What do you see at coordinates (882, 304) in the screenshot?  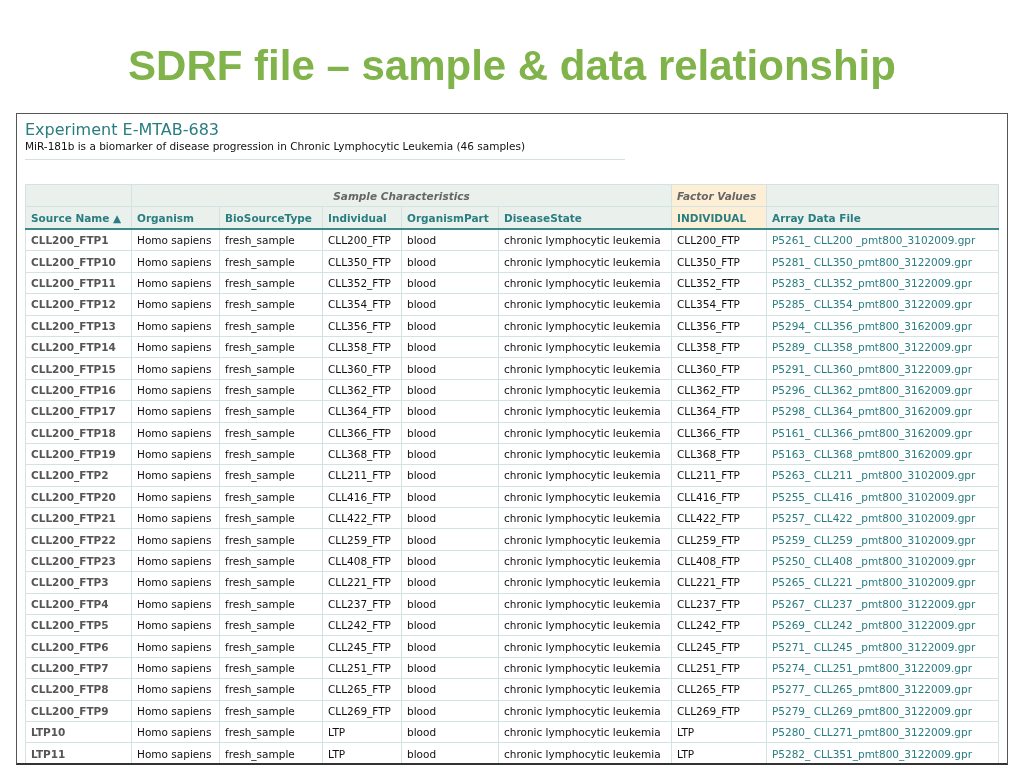 I see `file-link: P5285_ CLL354_pmt800_3122009.gpr` at bounding box center [882, 304].